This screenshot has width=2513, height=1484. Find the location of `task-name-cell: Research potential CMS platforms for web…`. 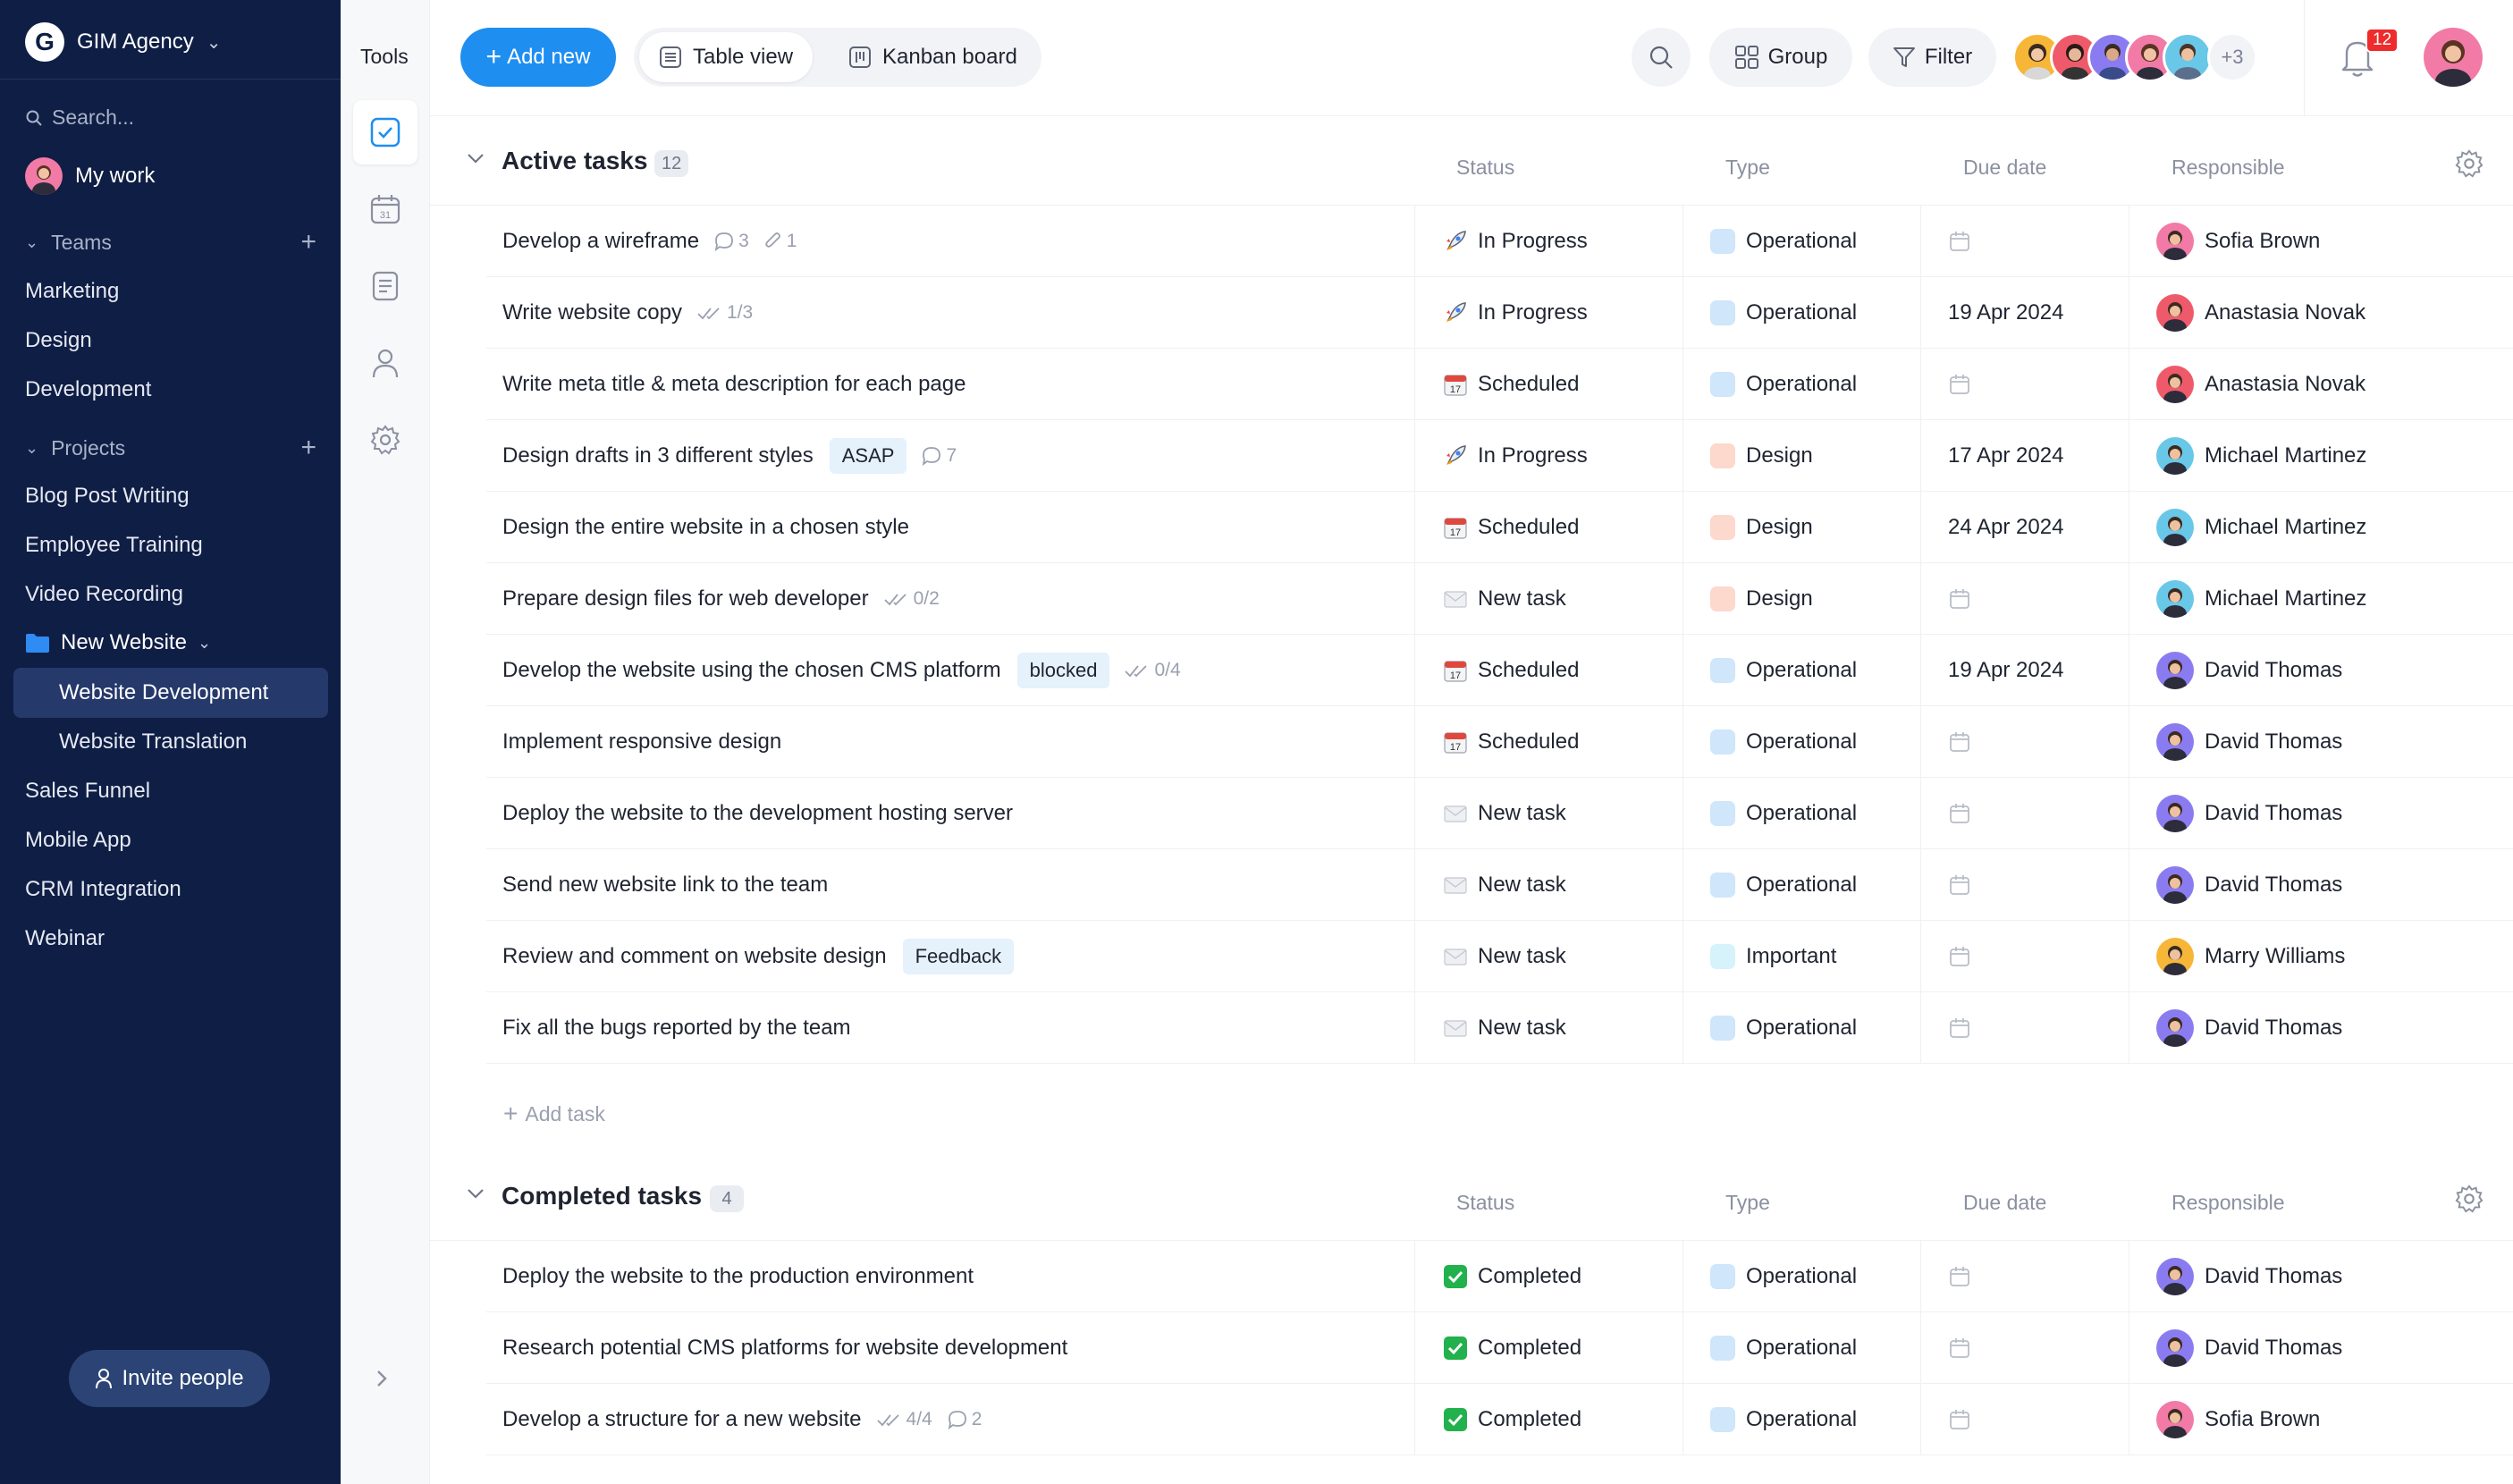

task-name-cell: Research potential CMS platforms for web… is located at coordinates (950, 1348).